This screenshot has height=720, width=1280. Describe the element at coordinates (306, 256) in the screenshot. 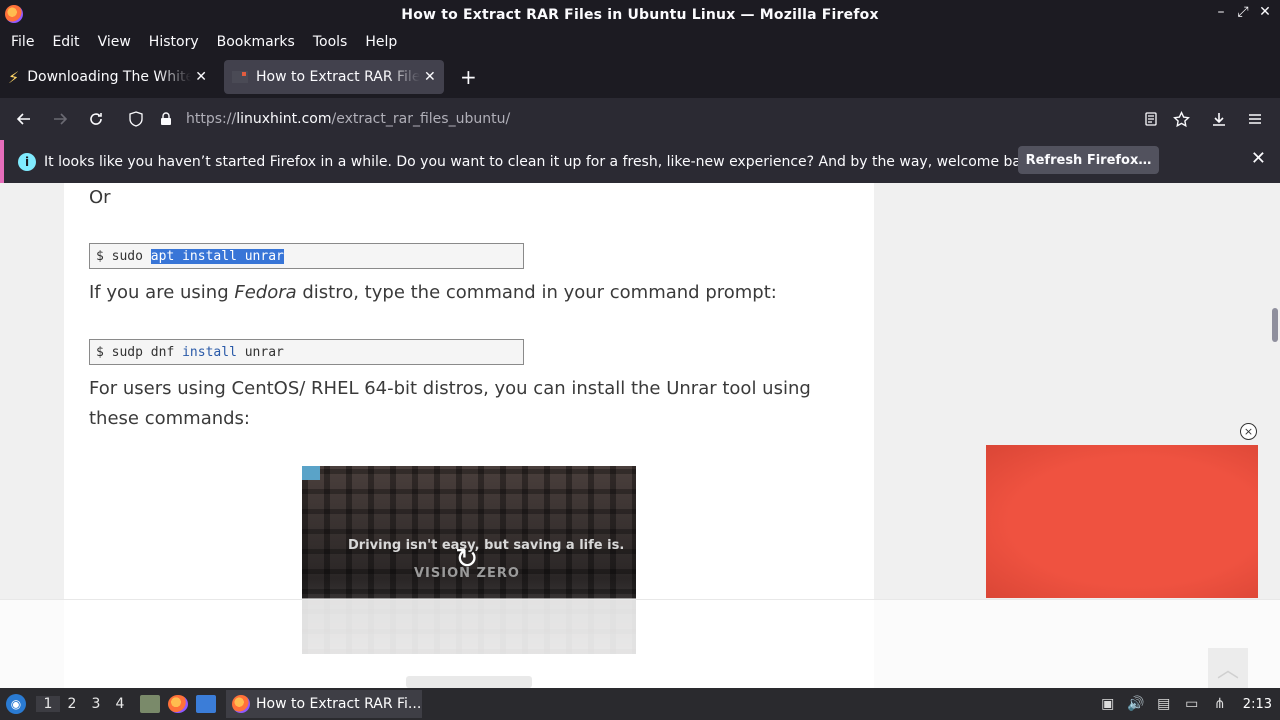

I see `code-block-apt: $ sudo apt install unrar` at that location.